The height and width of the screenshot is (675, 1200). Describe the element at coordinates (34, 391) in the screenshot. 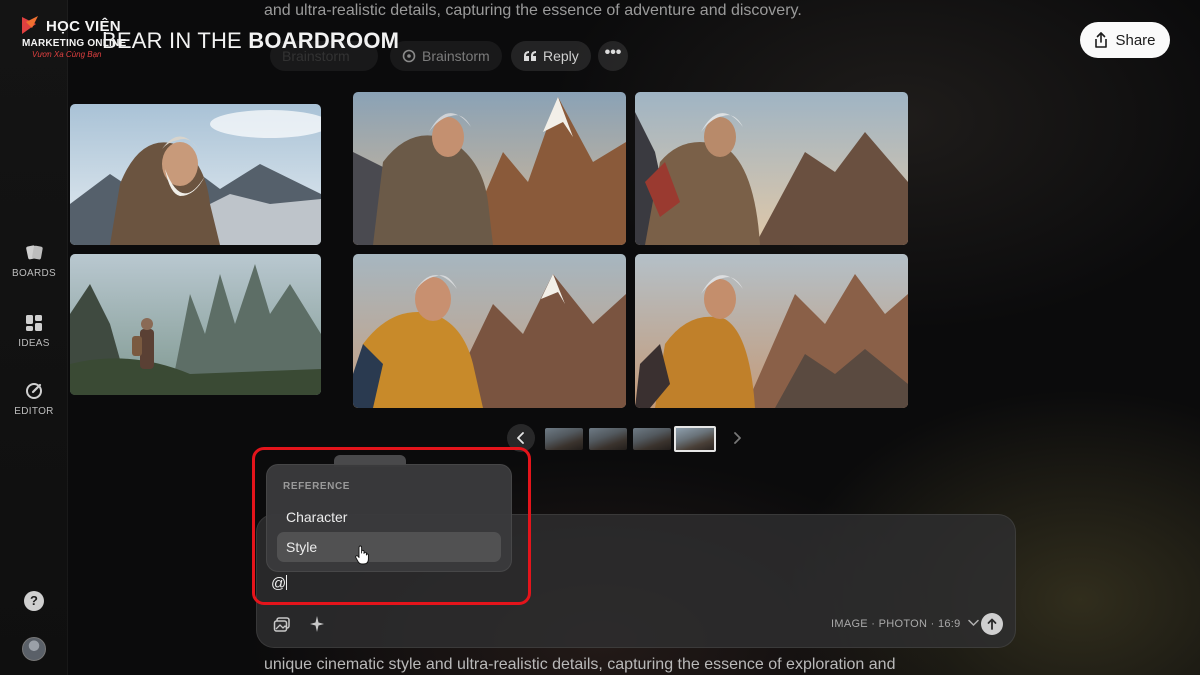

I see `editor-icon` at that location.